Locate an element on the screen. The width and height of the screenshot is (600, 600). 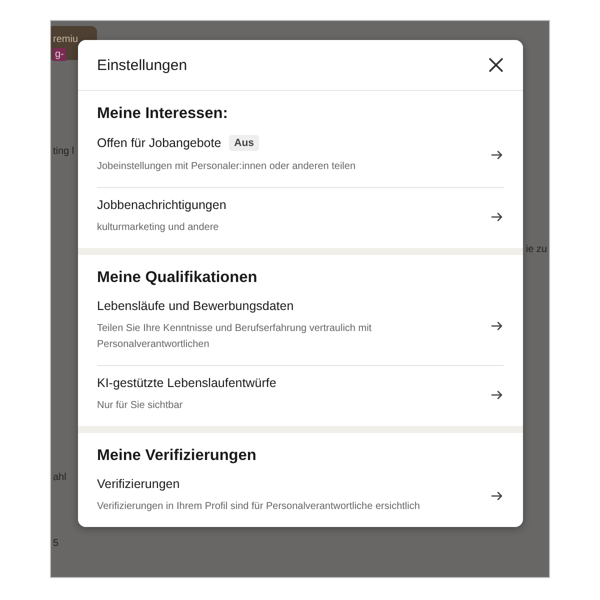
section-heading: Meine Qualifikationen is located at coordinates (177, 278).